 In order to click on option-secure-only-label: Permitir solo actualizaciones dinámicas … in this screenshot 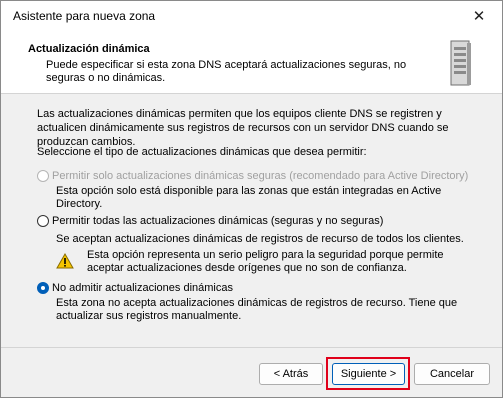, I will do `click(260, 176)`.